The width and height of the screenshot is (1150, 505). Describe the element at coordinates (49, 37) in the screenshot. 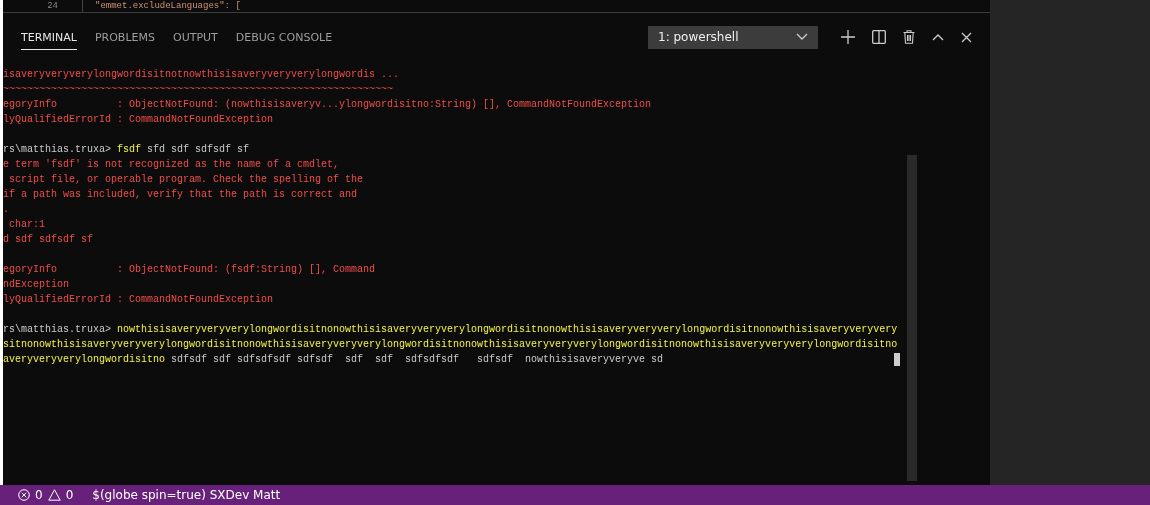

I see `panel-tab: TERMINAL` at that location.